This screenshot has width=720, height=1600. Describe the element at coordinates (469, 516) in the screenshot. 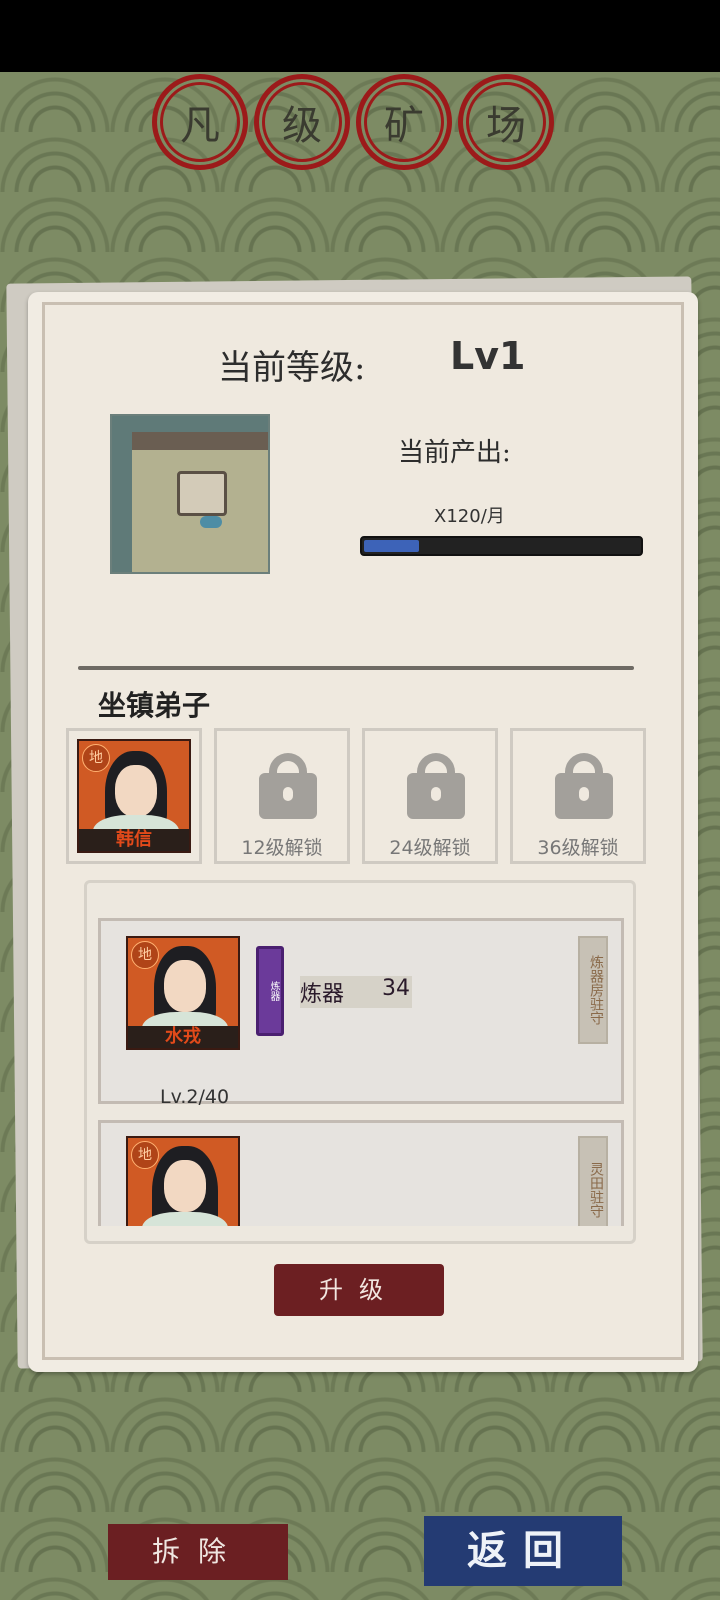

I see `output-value: X120/月` at that location.